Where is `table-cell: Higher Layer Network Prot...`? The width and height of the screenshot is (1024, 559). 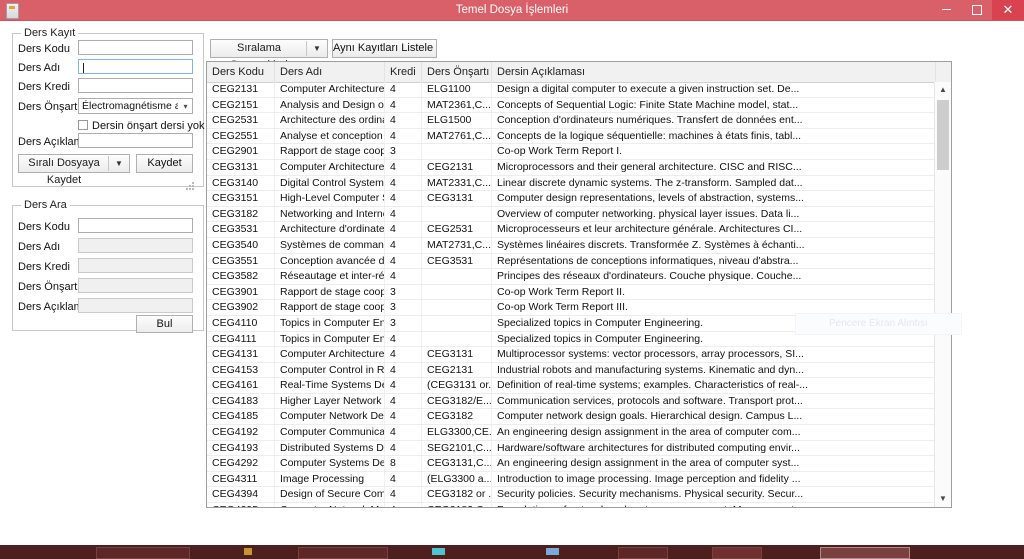
table-cell: Higher Layer Network Prot... is located at coordinates (330, 401).